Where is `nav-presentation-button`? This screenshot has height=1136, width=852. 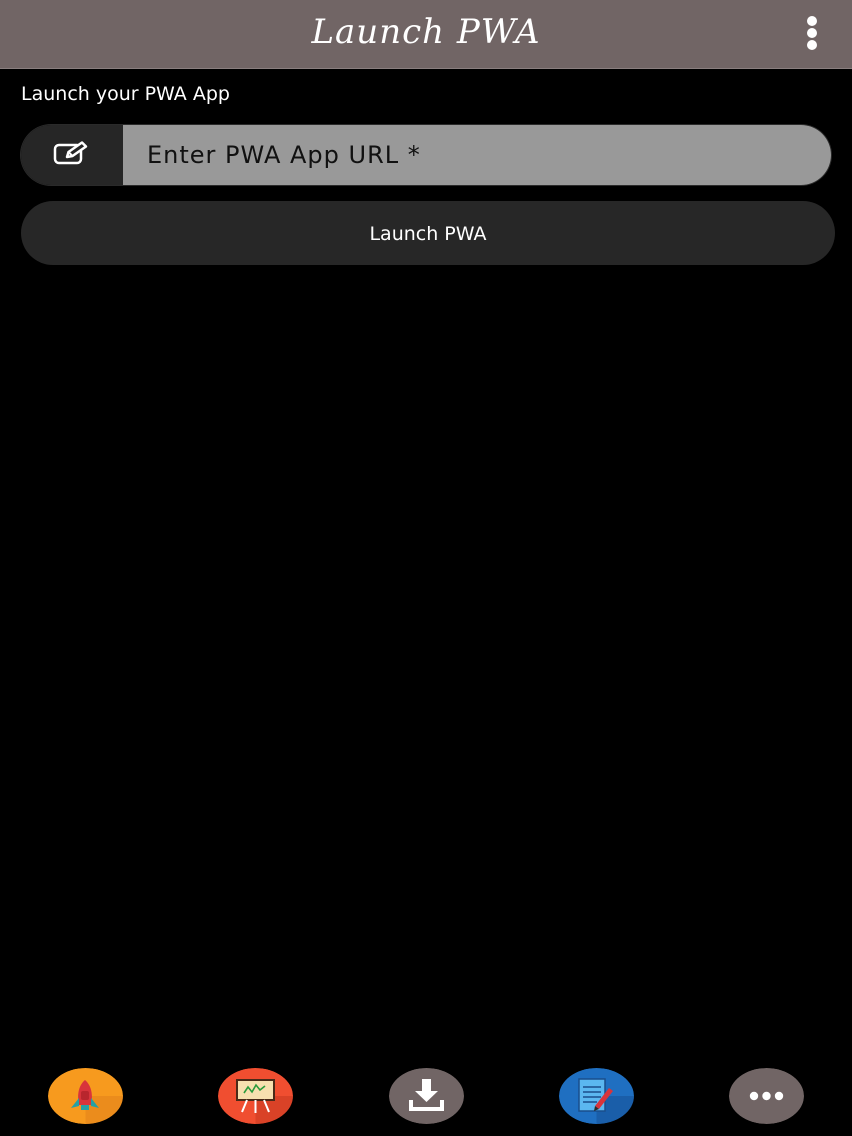
nav-presentation-button is located at coordinates (255, 1096).